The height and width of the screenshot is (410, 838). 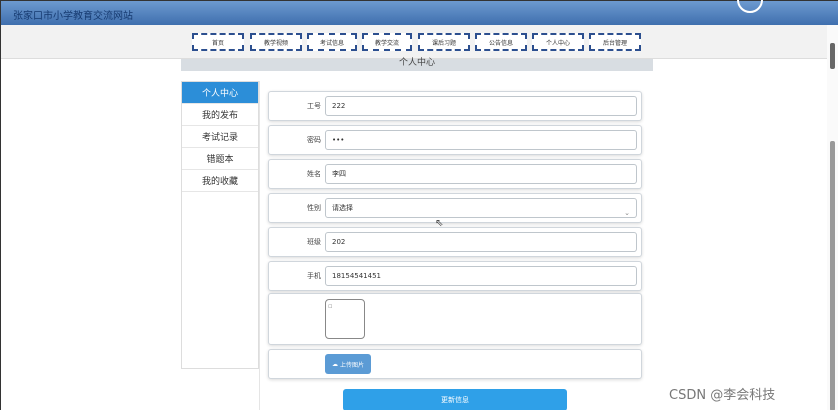 I want to click on form-row-work-id: 工号 222, so click(x=455, y=106).